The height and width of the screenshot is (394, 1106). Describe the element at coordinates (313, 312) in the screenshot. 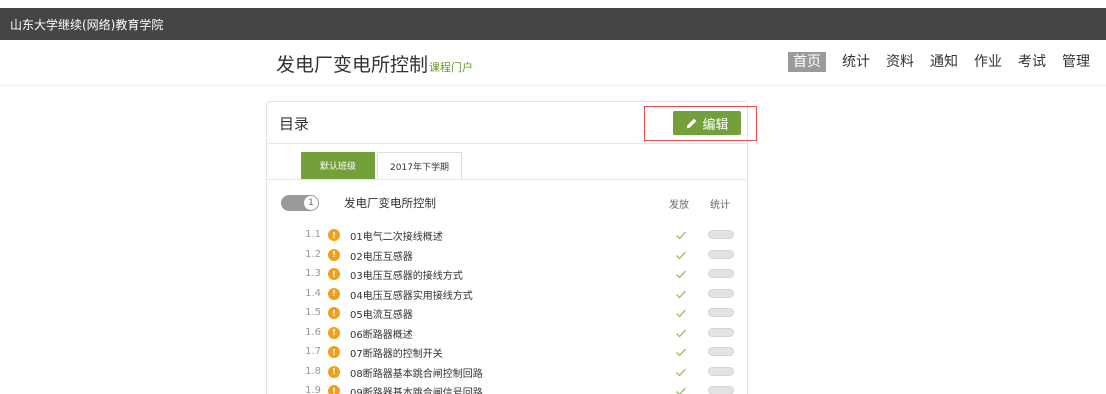

I see `section-number: 1.5` at that location.